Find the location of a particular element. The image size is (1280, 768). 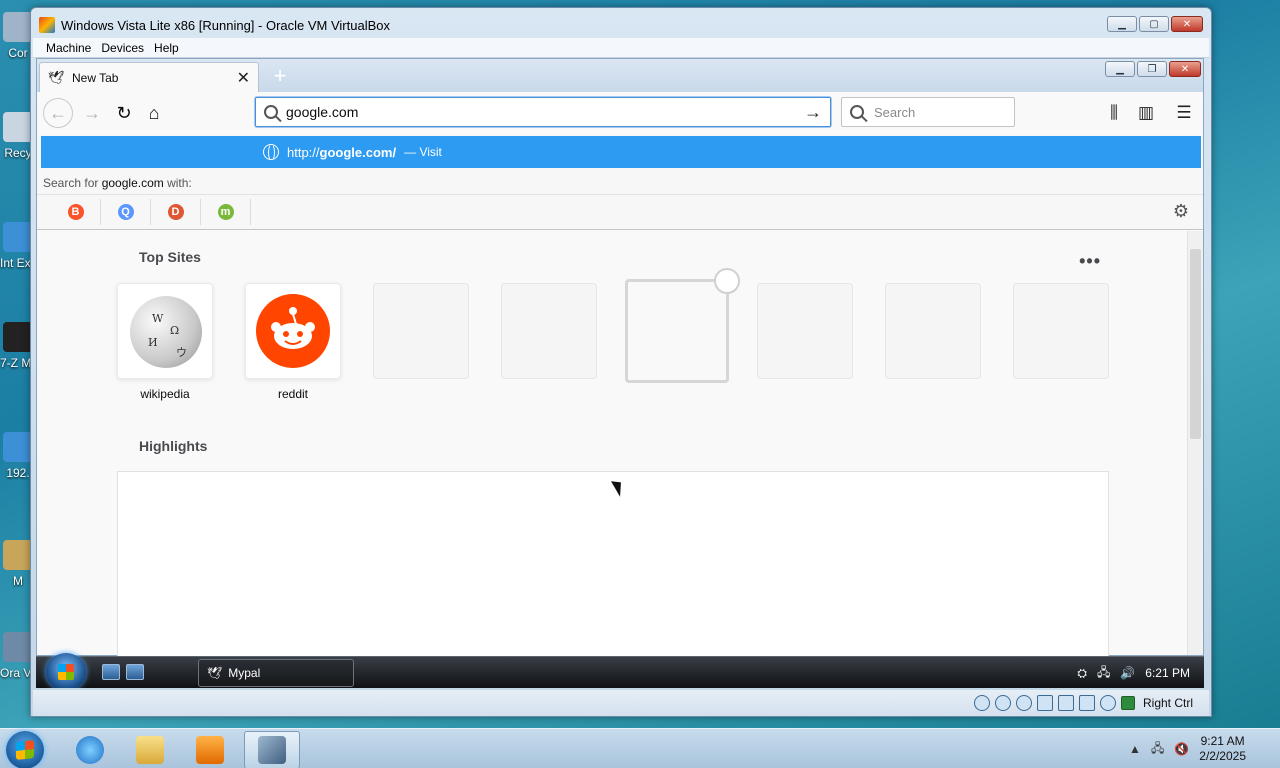

menu-machine: Machine is located at coordinates (65, 47).